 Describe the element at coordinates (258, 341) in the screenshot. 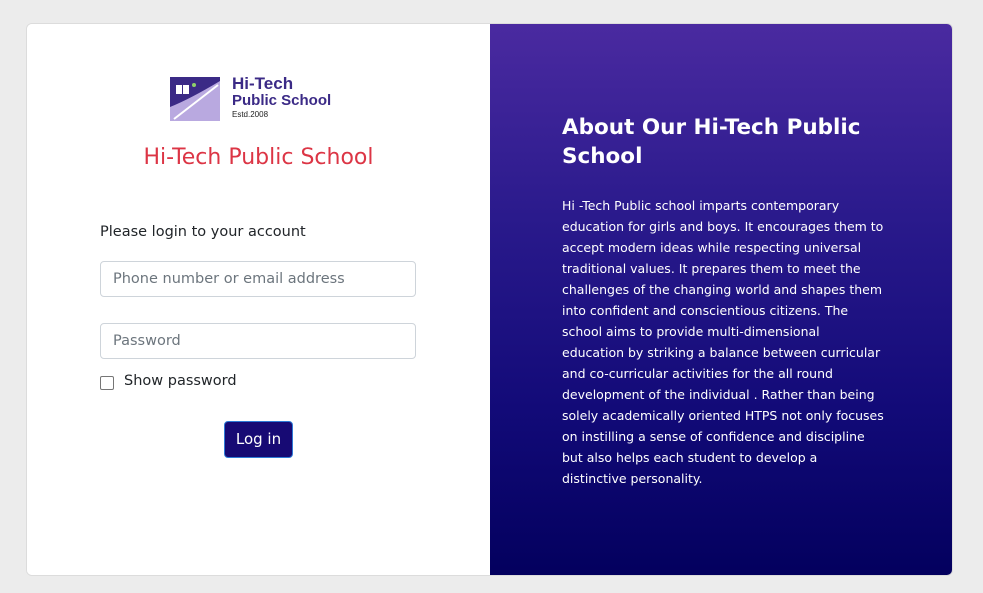

I see `password-input` at that location.